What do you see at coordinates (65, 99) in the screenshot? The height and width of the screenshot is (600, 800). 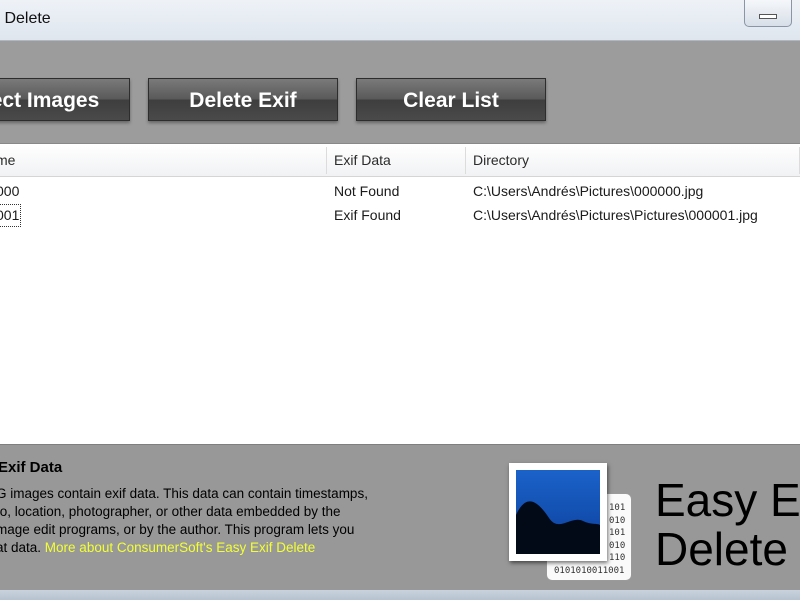 I see `select-images-button: ect Images` at bounding box center [65, 99].